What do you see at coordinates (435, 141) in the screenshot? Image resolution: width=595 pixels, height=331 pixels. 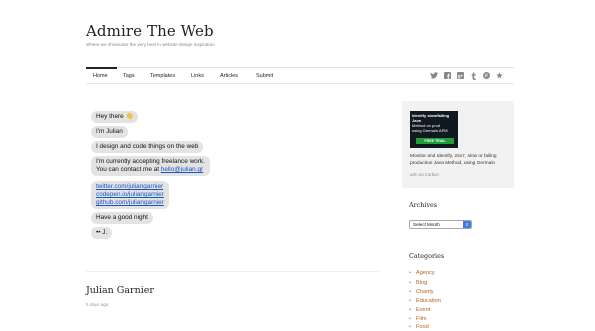 I see `ad-free-trial-button: FREE TRIAL` at bounding box center [435, 141].